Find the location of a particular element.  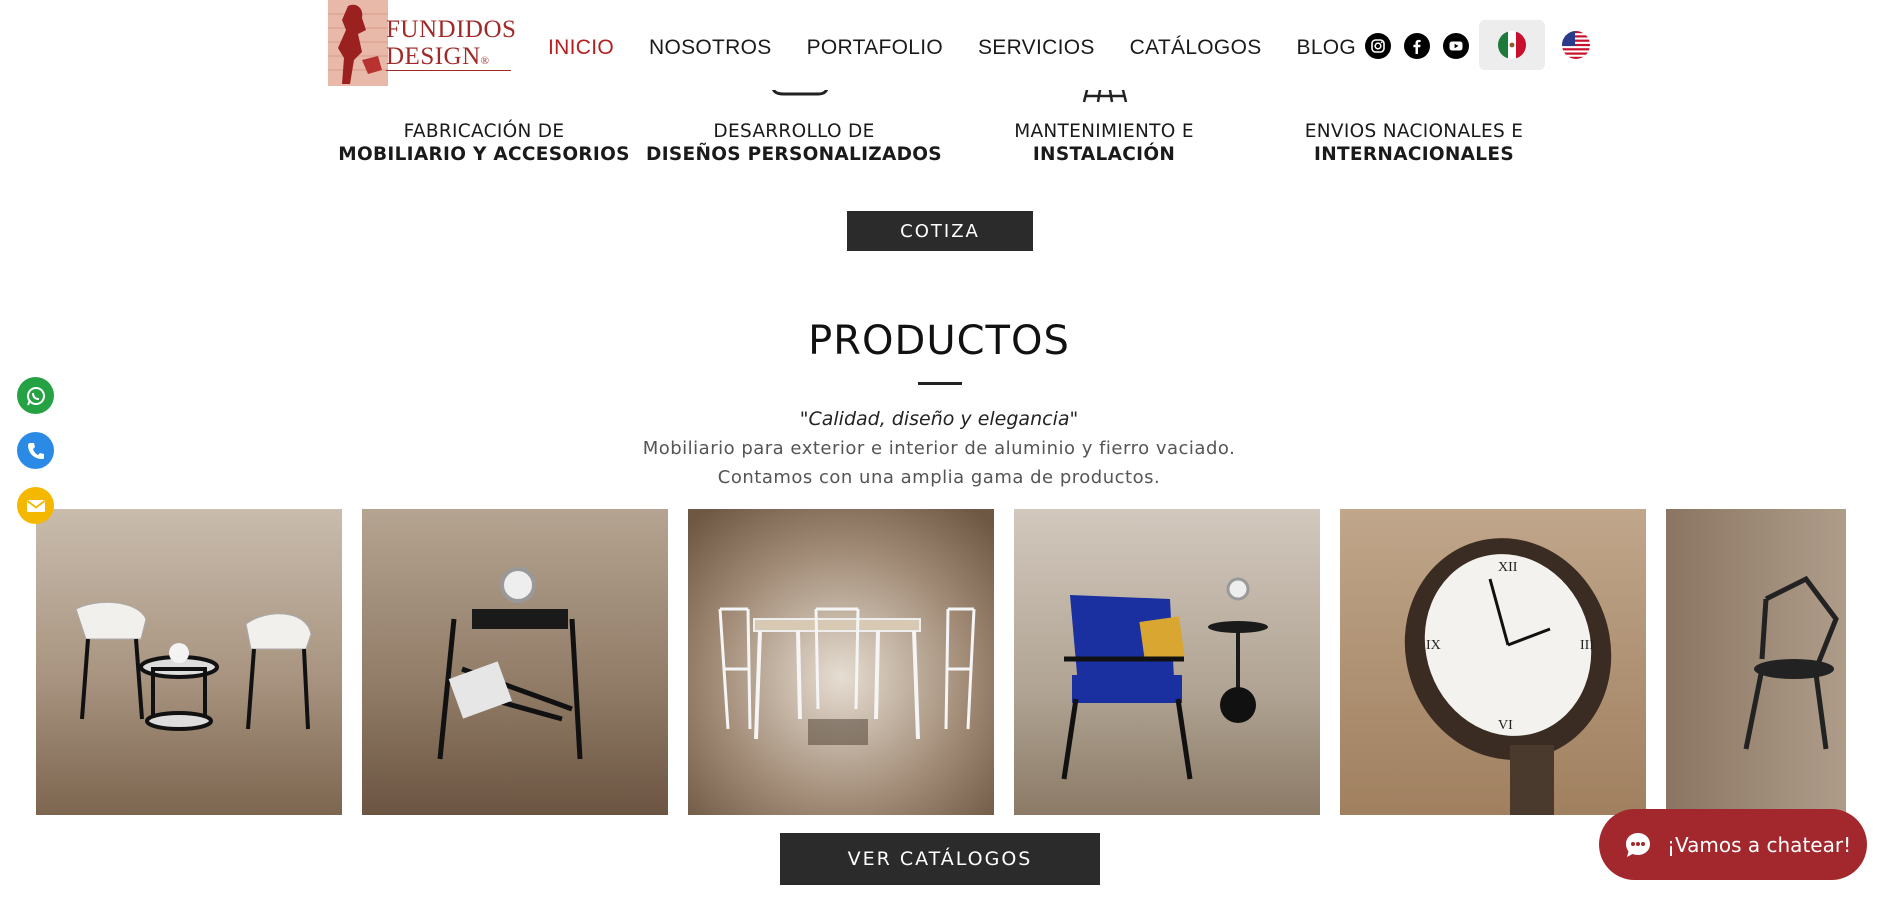

chat-widget-button: ¡Vamos a chatear! is located at coordinates (1733, 844).